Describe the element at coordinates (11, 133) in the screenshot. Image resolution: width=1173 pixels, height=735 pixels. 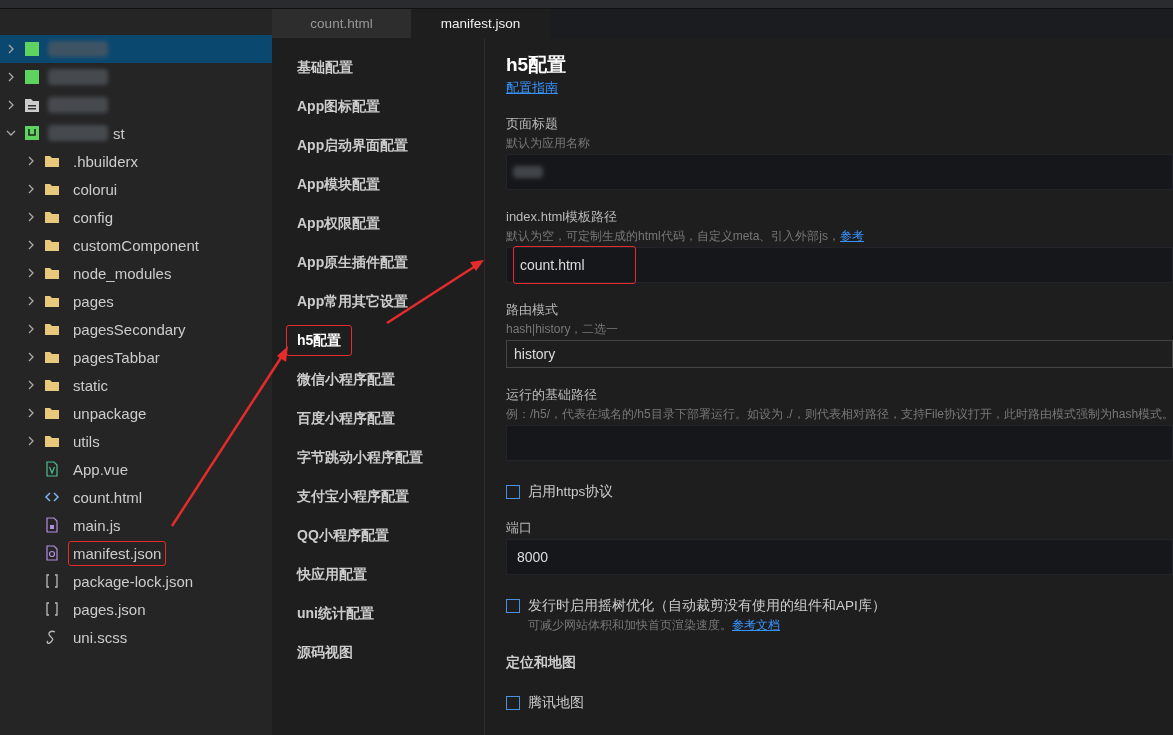
I see `chevron-down-icon` at that location.